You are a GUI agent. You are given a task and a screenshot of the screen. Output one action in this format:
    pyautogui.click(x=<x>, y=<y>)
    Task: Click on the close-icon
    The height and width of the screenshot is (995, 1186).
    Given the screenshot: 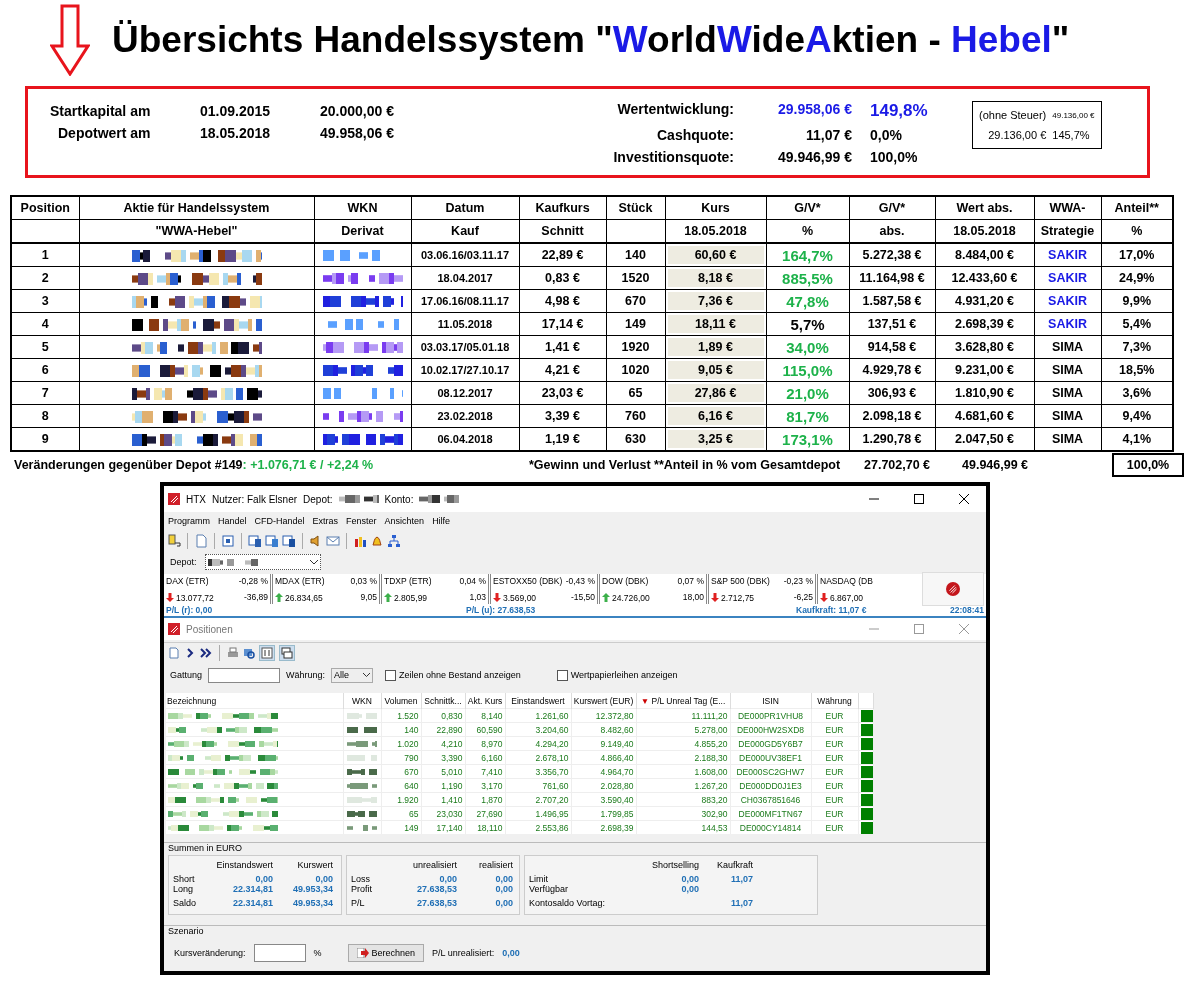 What is the action you would take?
    pyautogui.click(x=963, y=499)
    